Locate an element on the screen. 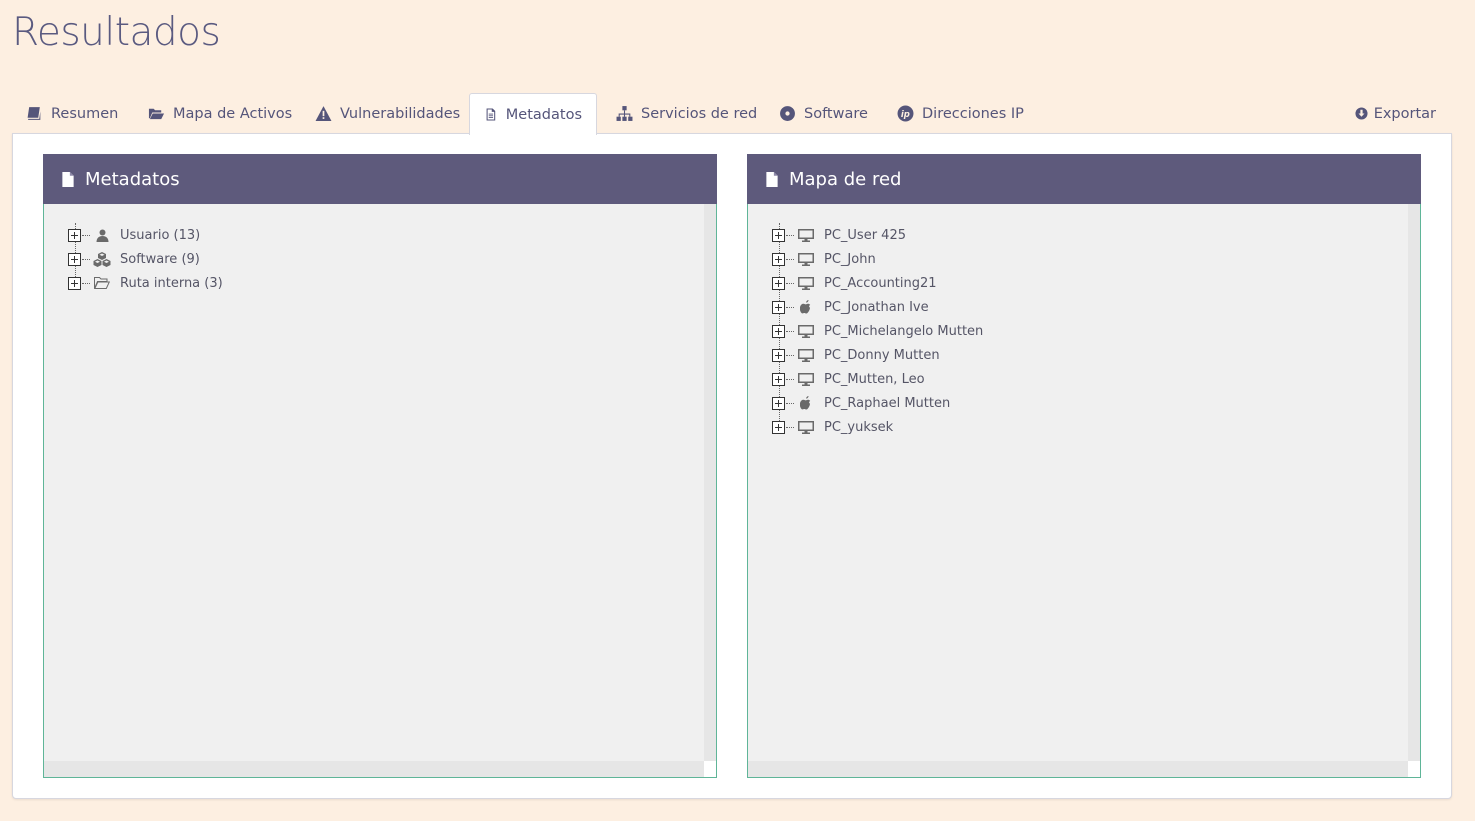 The width and height of the screenshot is (1475, 821). export-button: Exportar is located at coordinates (1395, 113).